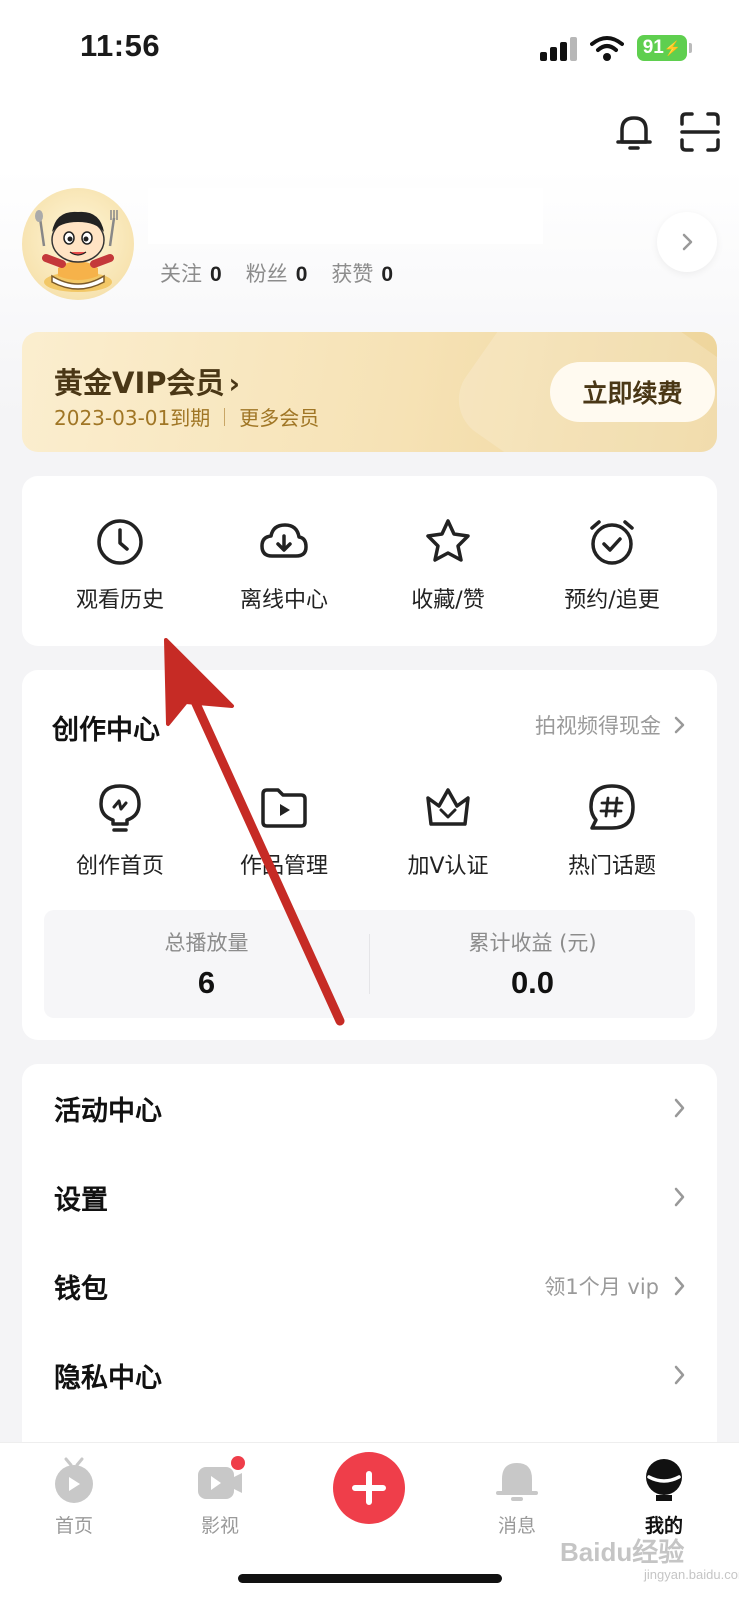  I want to click on signal-icon, so click(560, 49).